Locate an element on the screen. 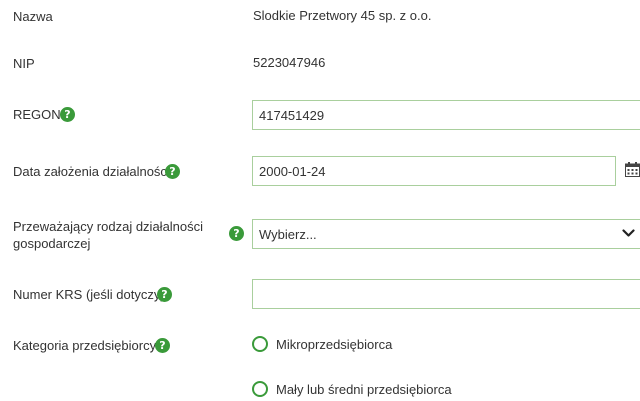 The height and width of the screenshot is (401, 640). regon-label: REGON is located at coordinates (37, 114).